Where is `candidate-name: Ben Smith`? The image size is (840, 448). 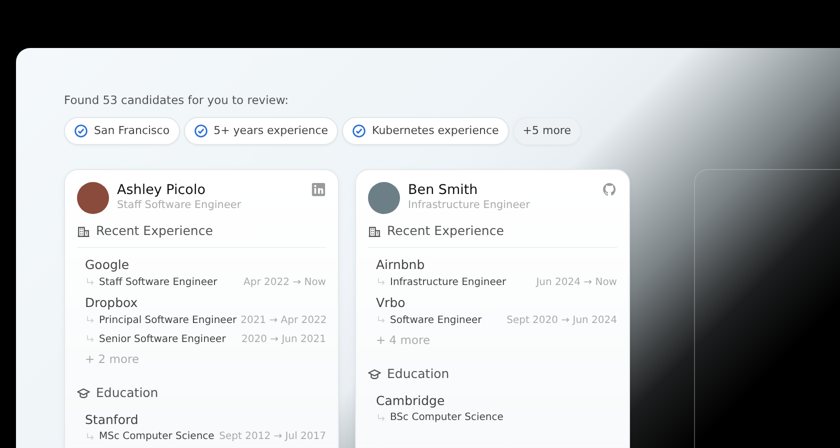
candidate-name: Ben Smith is located at coordinates (443, 190).